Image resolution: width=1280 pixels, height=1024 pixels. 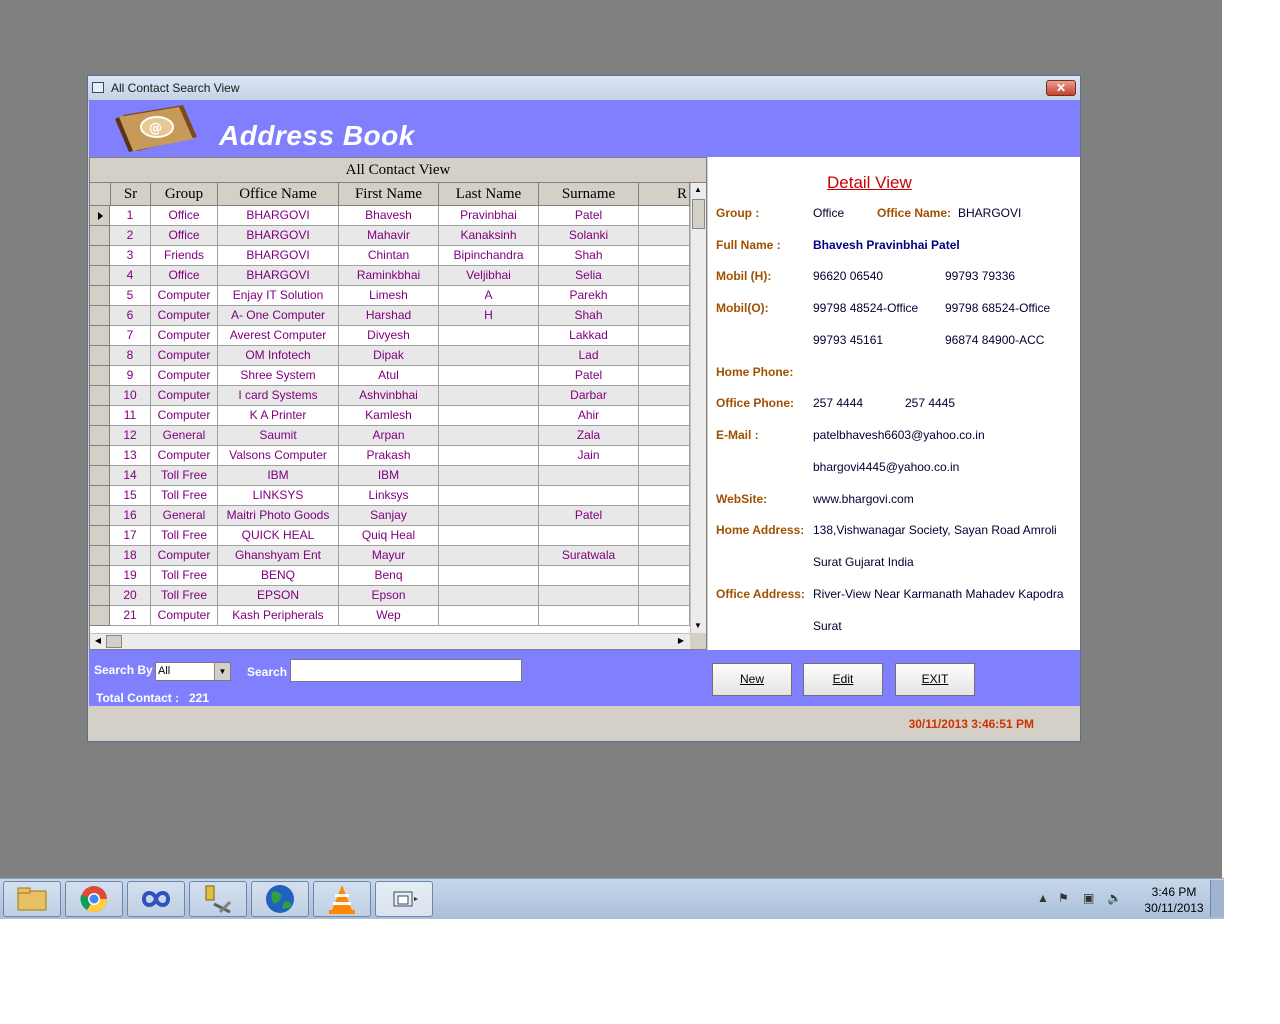 I want to click on taskbar-app-button, so click(x=156, y=899).